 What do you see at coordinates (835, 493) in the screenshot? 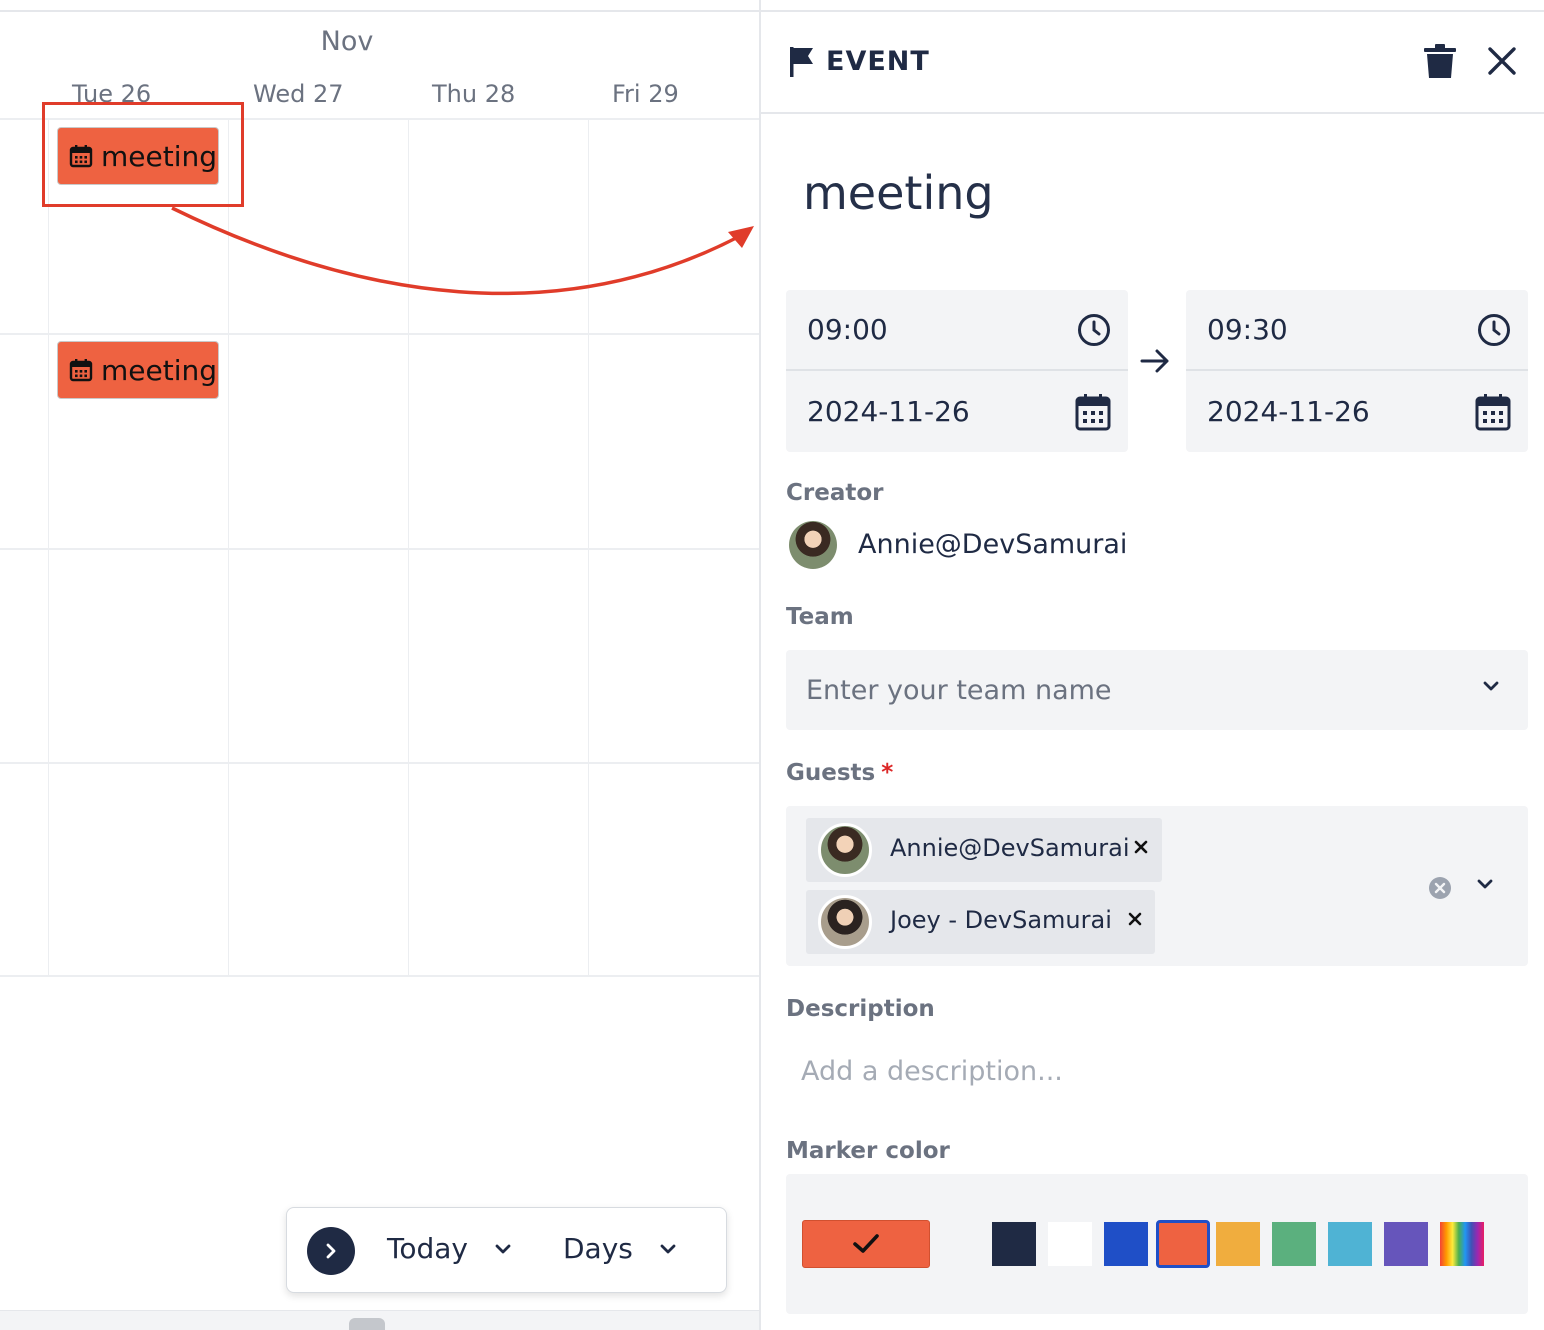
I see `creator-label: Creator` at bounding box center [835, 493].